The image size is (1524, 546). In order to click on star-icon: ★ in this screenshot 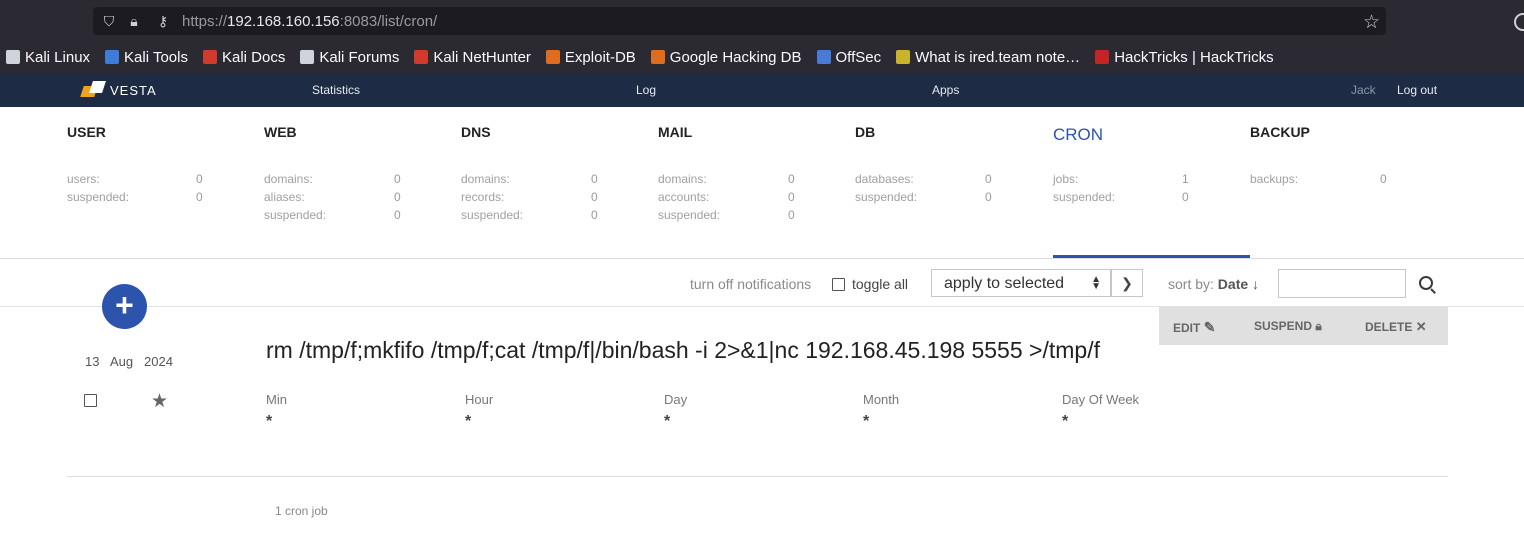, I will do `click(159, 401)`.